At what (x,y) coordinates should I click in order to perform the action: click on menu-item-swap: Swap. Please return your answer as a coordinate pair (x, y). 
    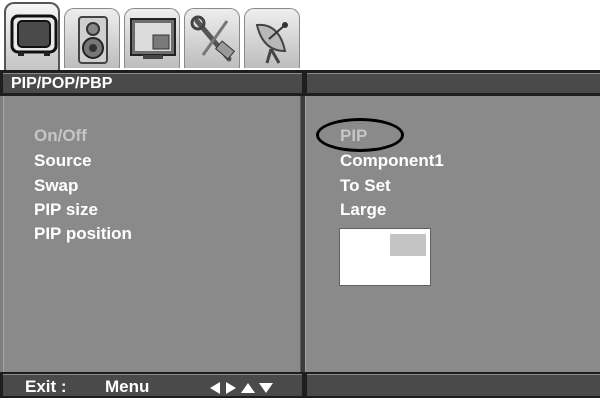
    Looking at the image, I should click on (56, 186).